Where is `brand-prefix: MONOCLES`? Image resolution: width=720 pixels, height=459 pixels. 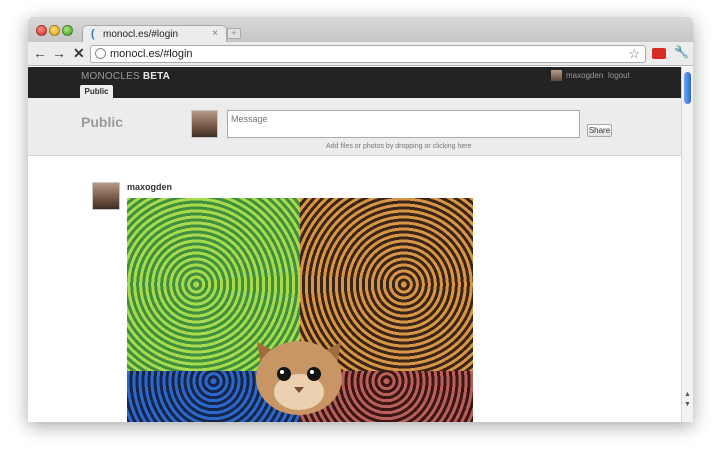 brand-prefix: MONOCLES is located at coordinates (110, 76).